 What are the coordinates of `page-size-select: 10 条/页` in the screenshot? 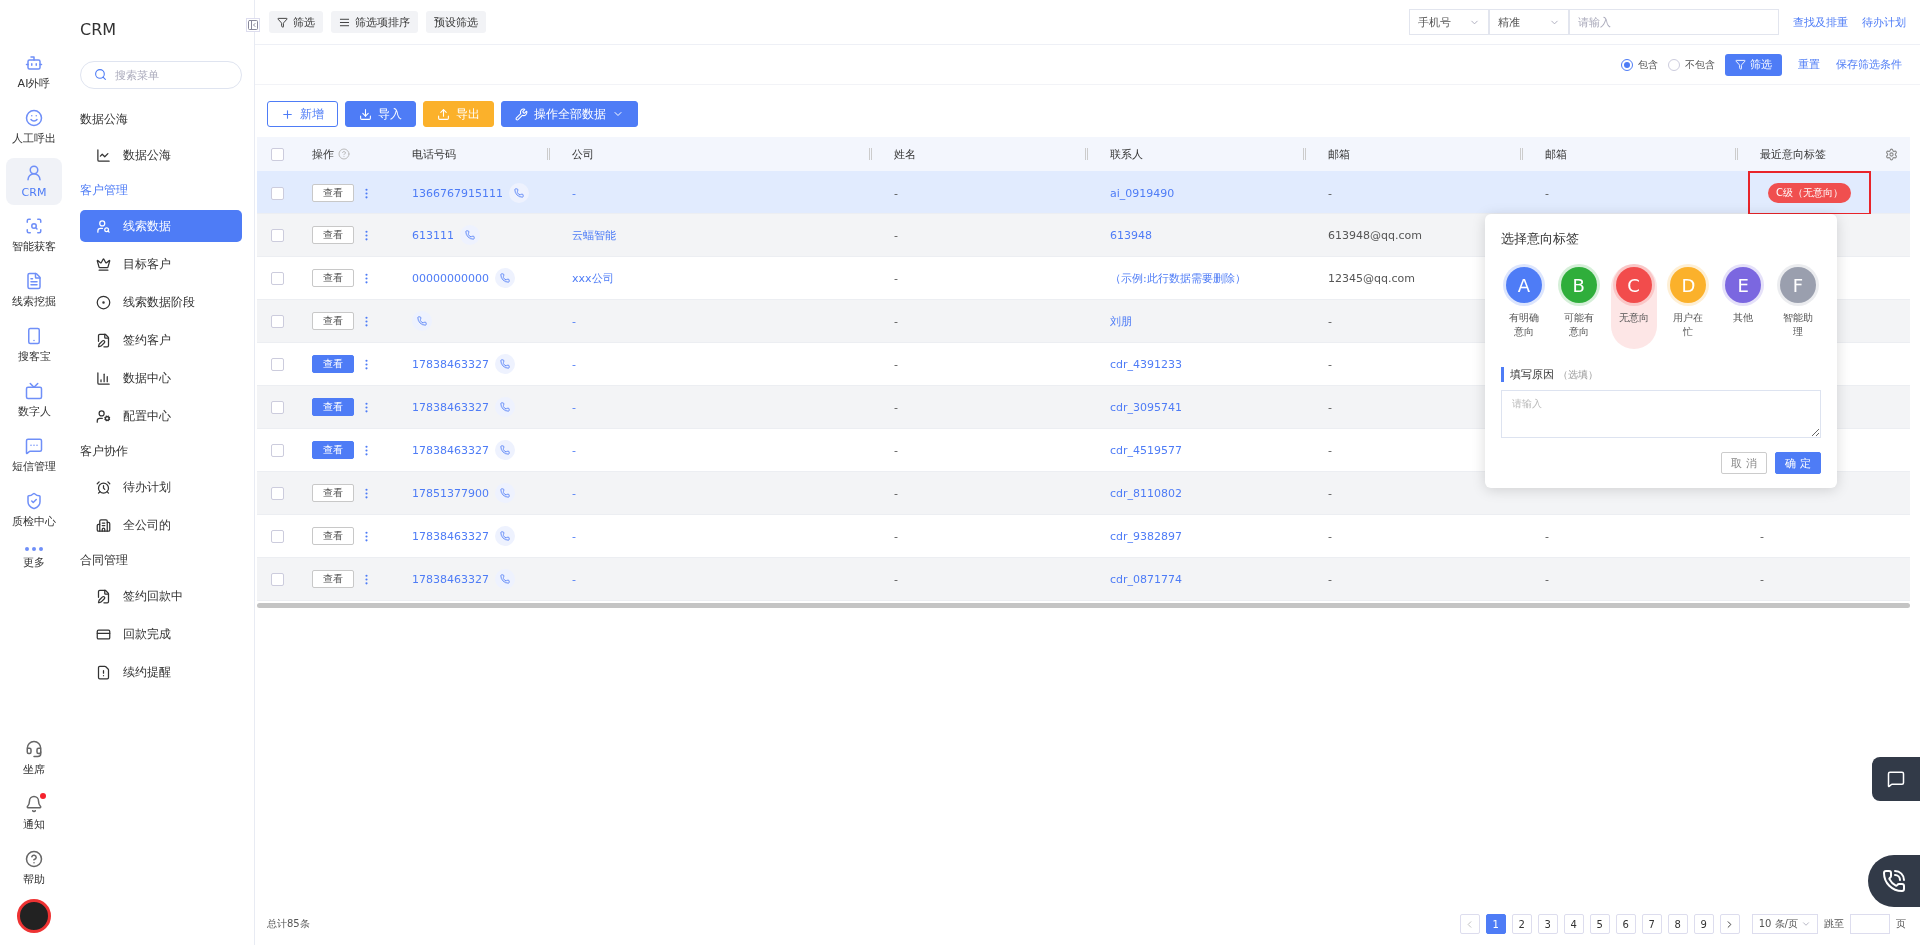 It's located at (1784, 924).